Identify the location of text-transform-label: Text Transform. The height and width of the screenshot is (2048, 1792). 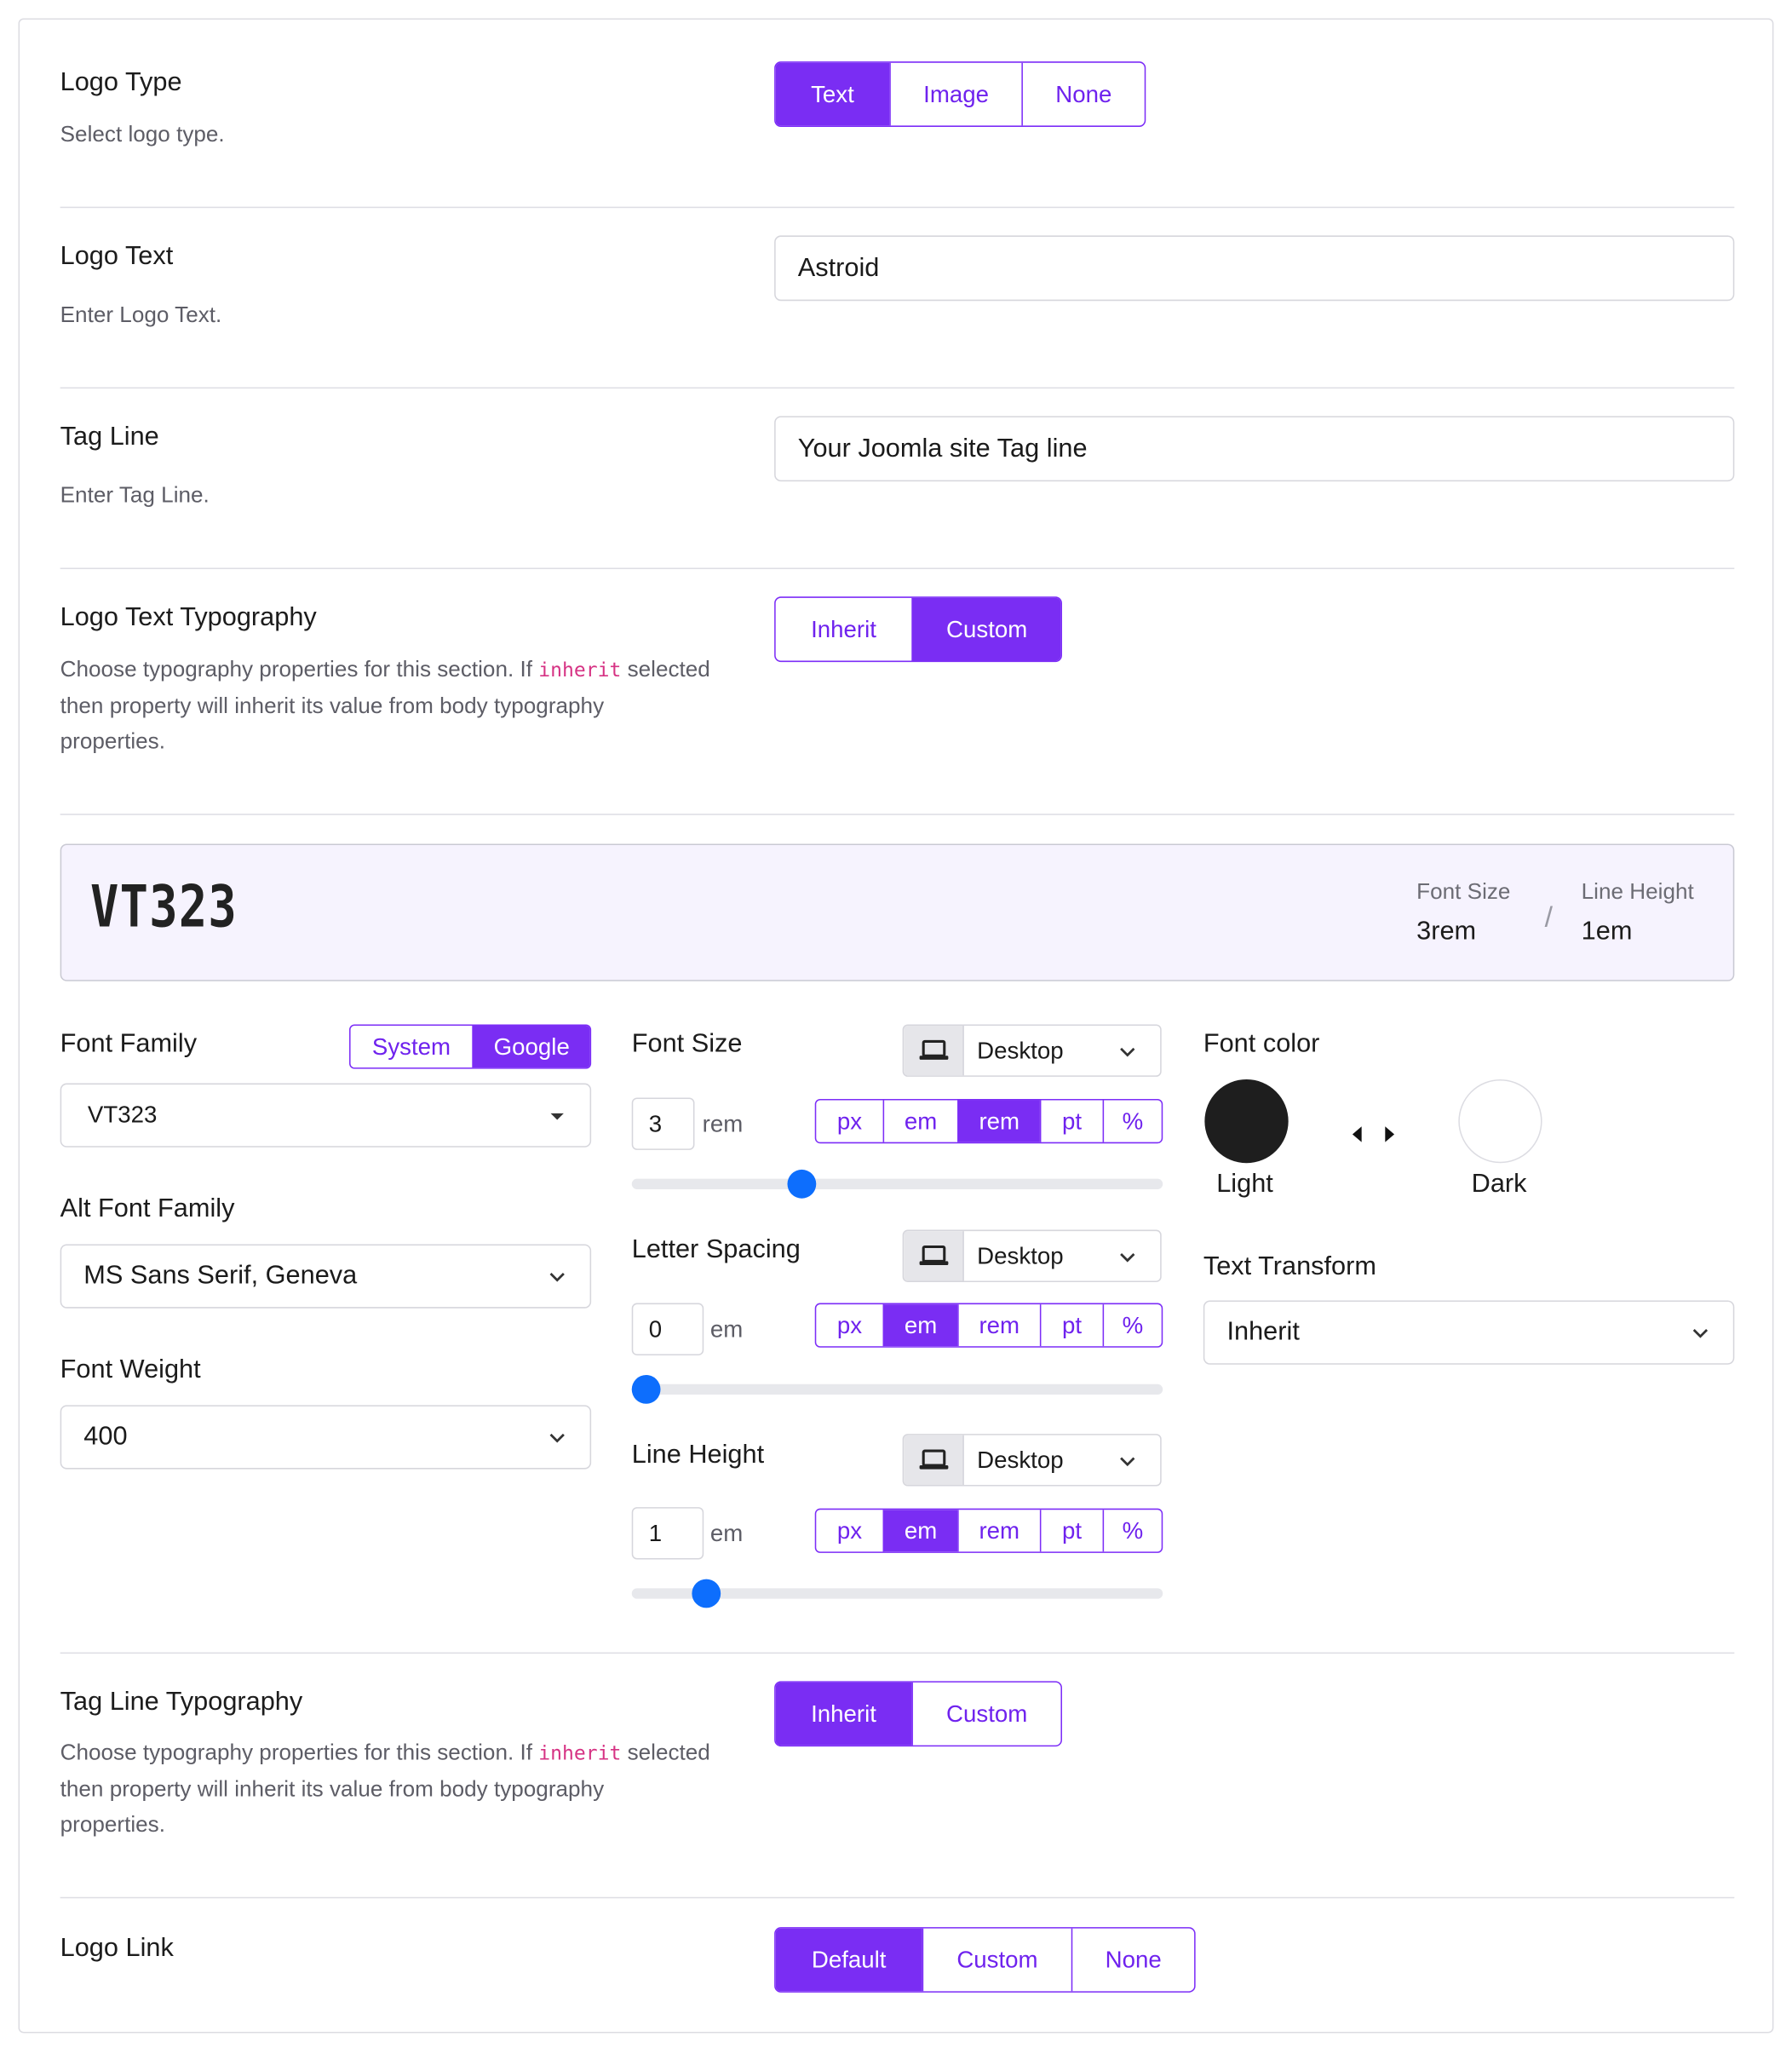
(1289, 1266).